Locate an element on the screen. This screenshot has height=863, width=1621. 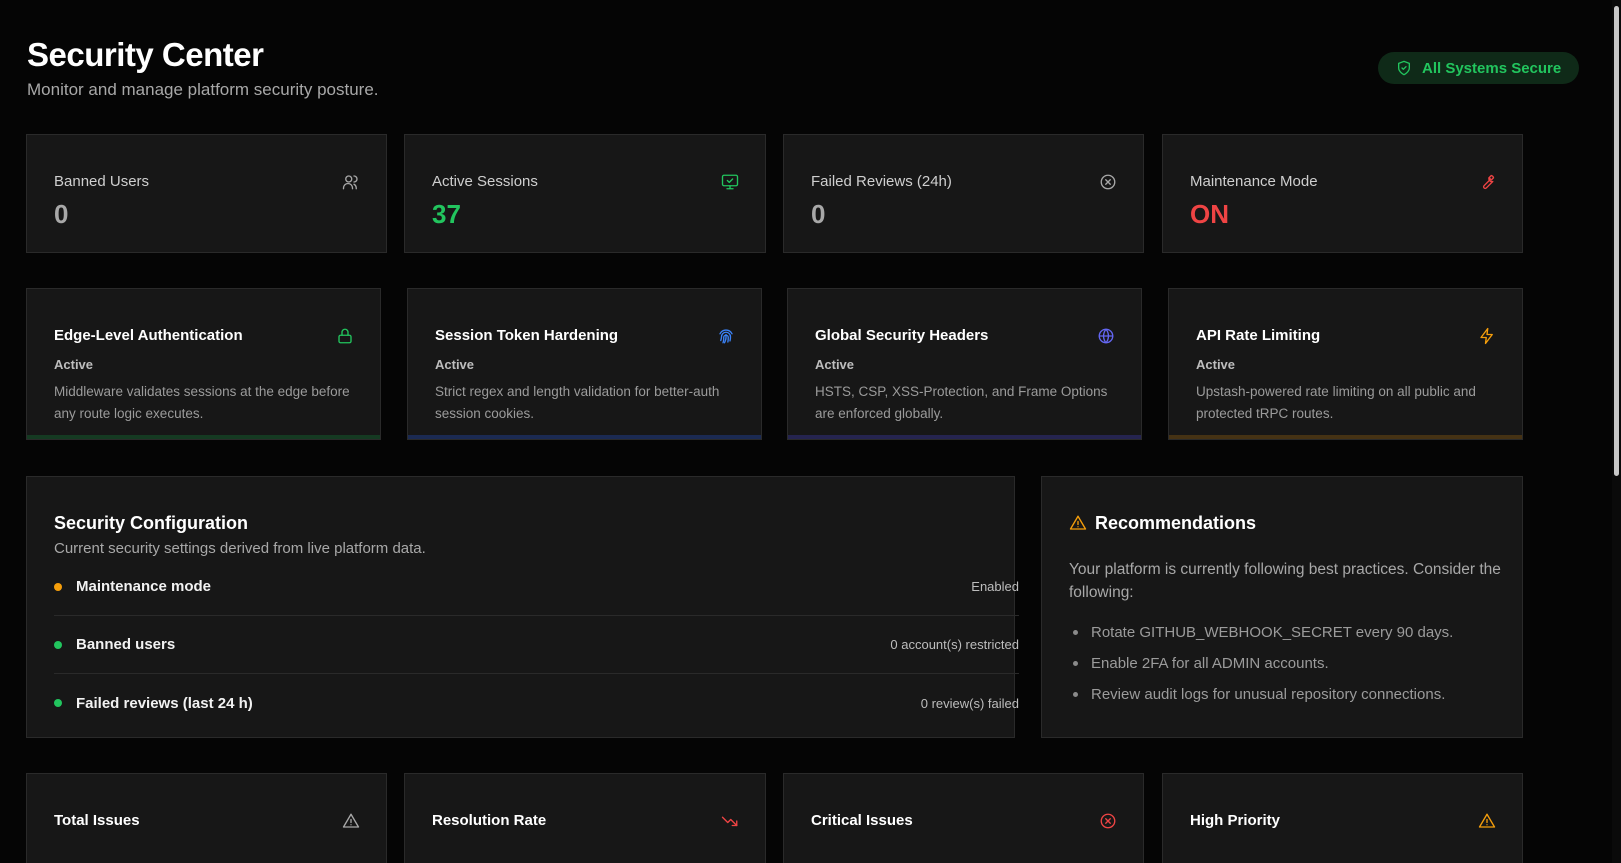
users-icon is located at coordinates (350, 182).